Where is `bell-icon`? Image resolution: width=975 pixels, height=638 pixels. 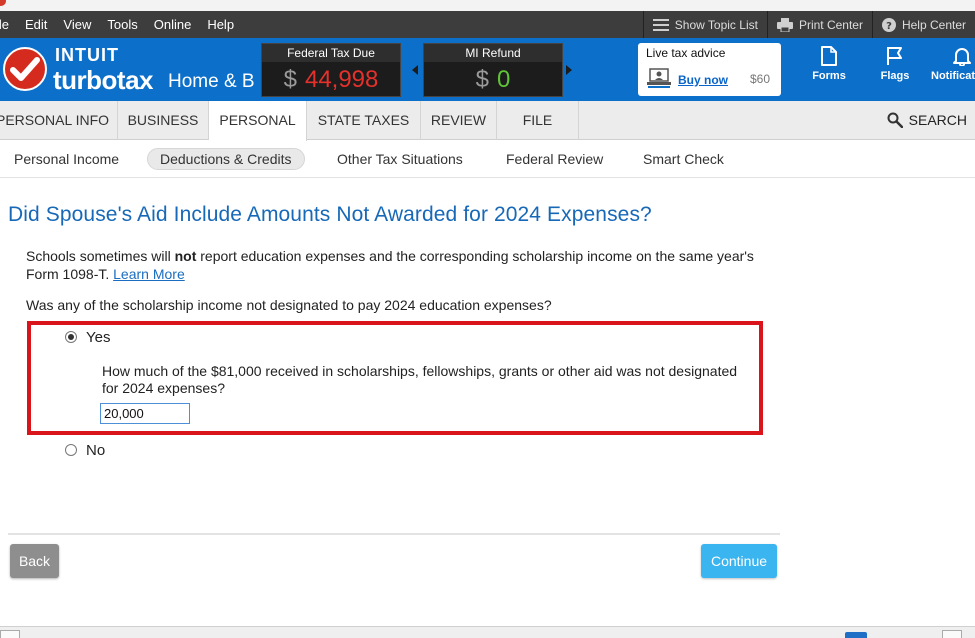
bell-icon is located at coordinates (962, 57).